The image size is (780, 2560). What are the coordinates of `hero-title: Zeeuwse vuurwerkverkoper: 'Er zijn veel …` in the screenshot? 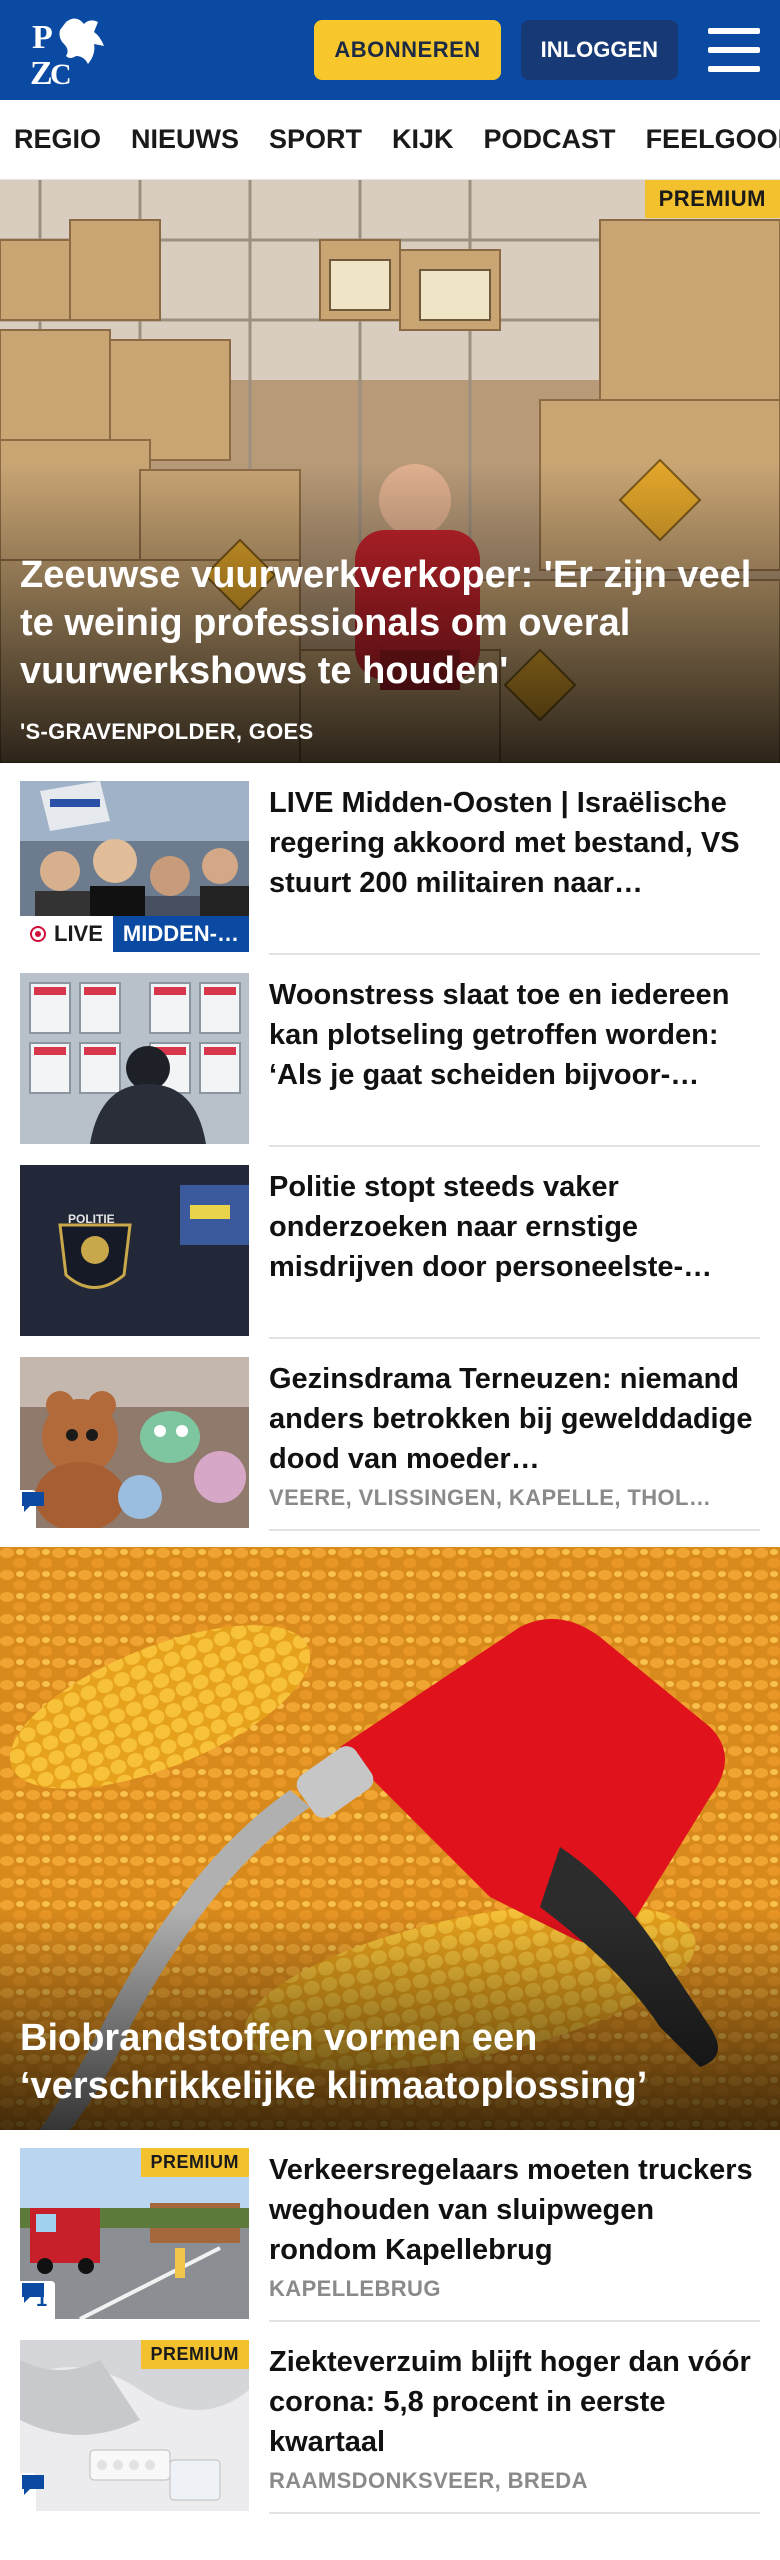 It's located at (390, 623).